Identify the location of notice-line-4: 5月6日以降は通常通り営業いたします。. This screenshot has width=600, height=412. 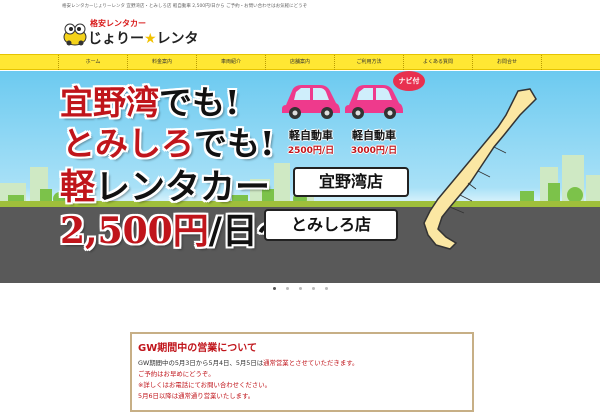
(196, 396).